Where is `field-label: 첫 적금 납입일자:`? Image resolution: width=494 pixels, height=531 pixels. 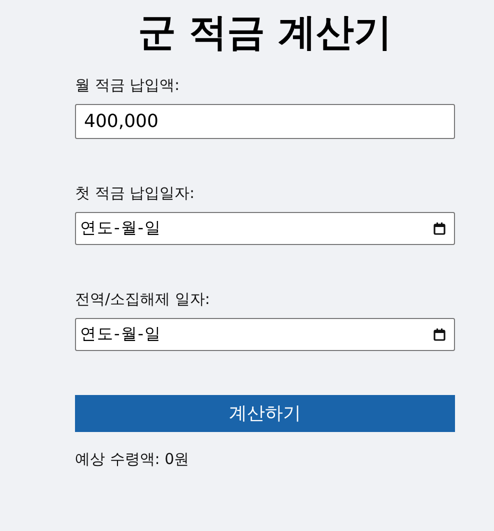
field-label: 첫 적금 납입일자: is located at coordinates (135, 193).